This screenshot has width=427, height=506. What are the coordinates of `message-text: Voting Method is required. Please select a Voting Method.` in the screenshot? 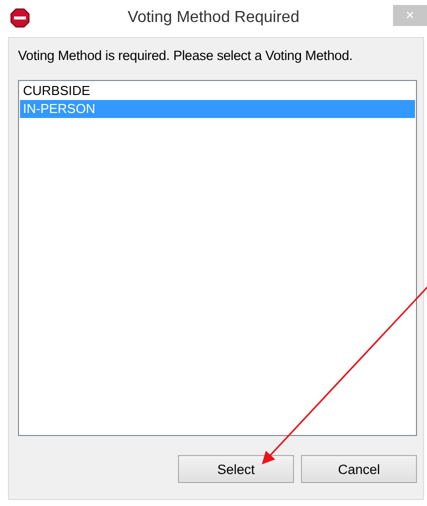 It's located at (186, 55).